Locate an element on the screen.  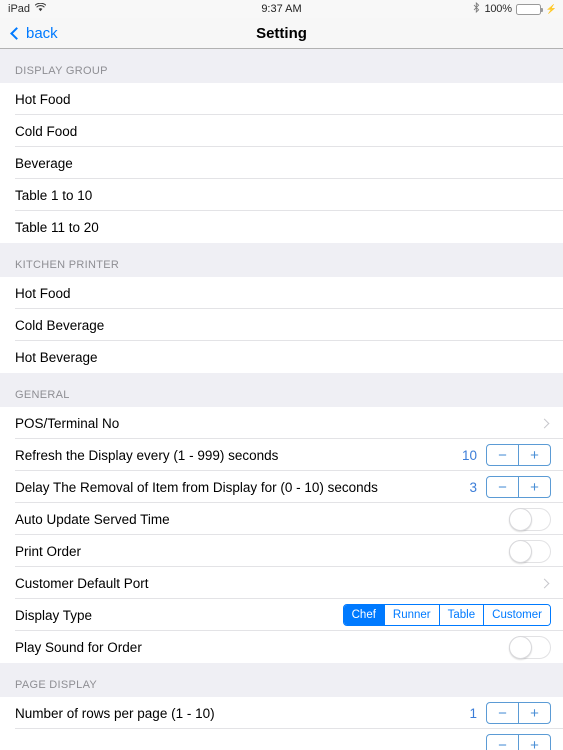
row-label: Customer Default Port is located at coordinates (82, 583).